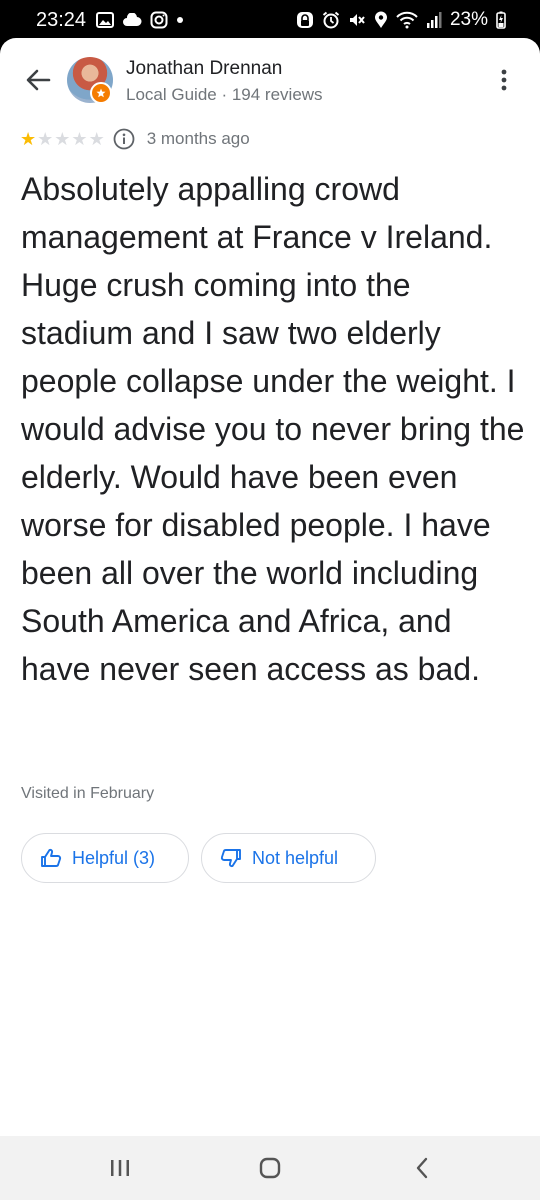  I want to click on dot-icon, so click(180, 20).